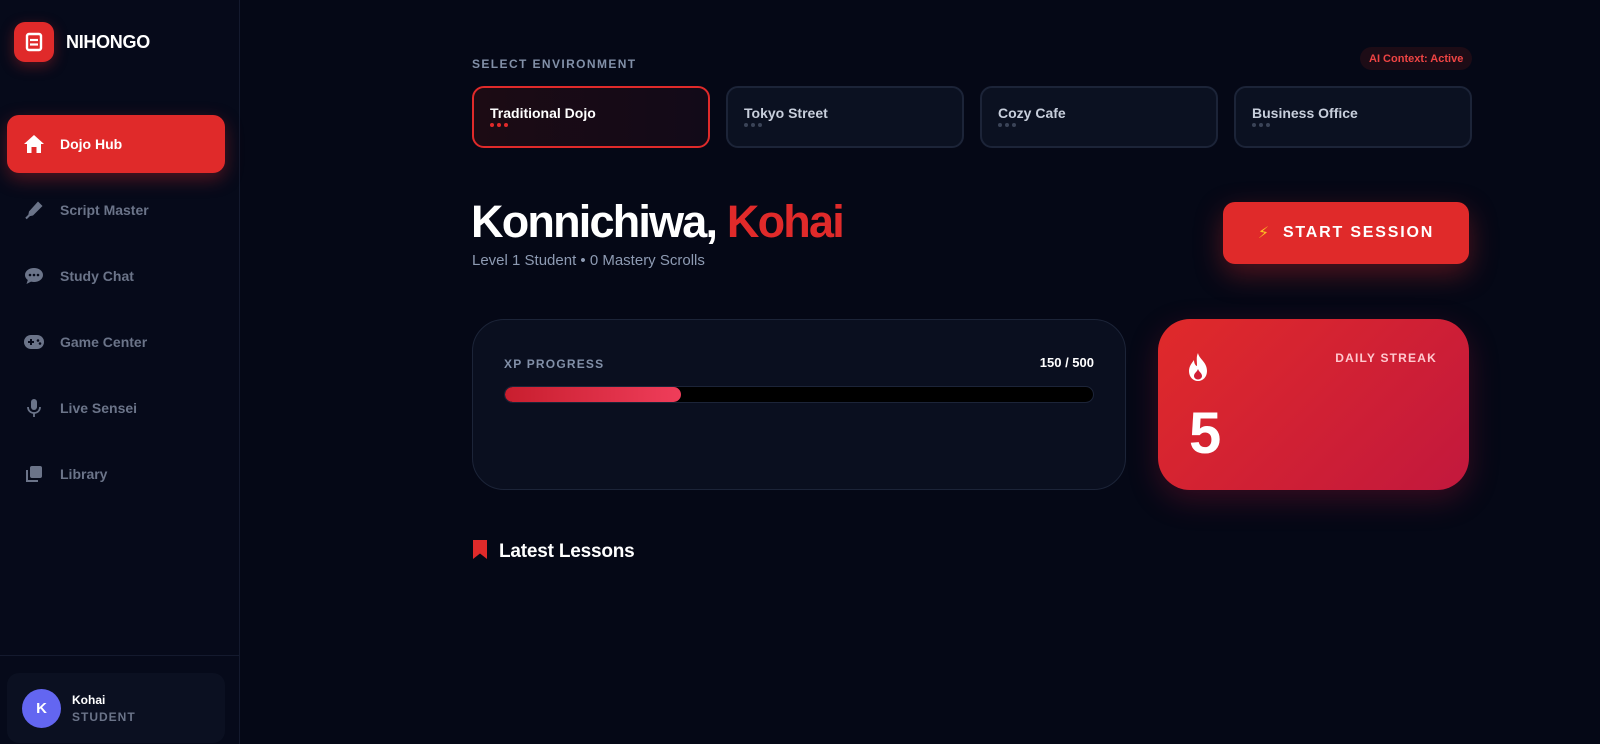 The height and width of the screenshot is (744, 1600). I want to click on book-icon, so click(34, 42).